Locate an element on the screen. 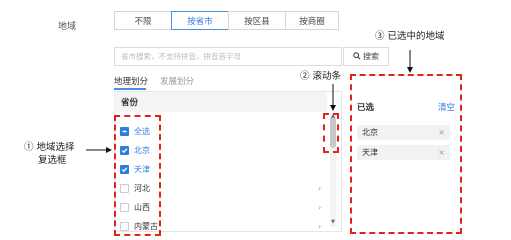  checkbox-note-line1: ① 地域选择 is located at coordinates (49, 147).